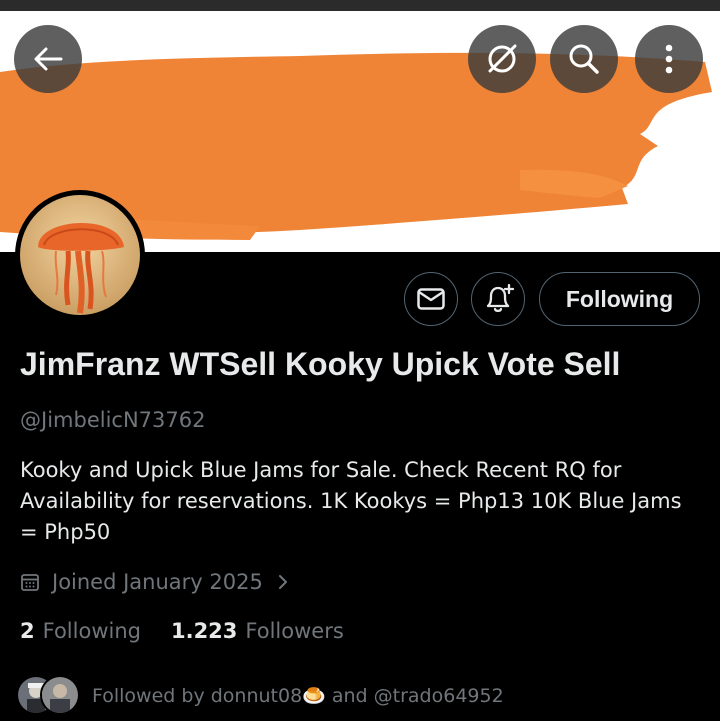 The image size is (720, 721). I want to click on notify-button, so click(498, 299).